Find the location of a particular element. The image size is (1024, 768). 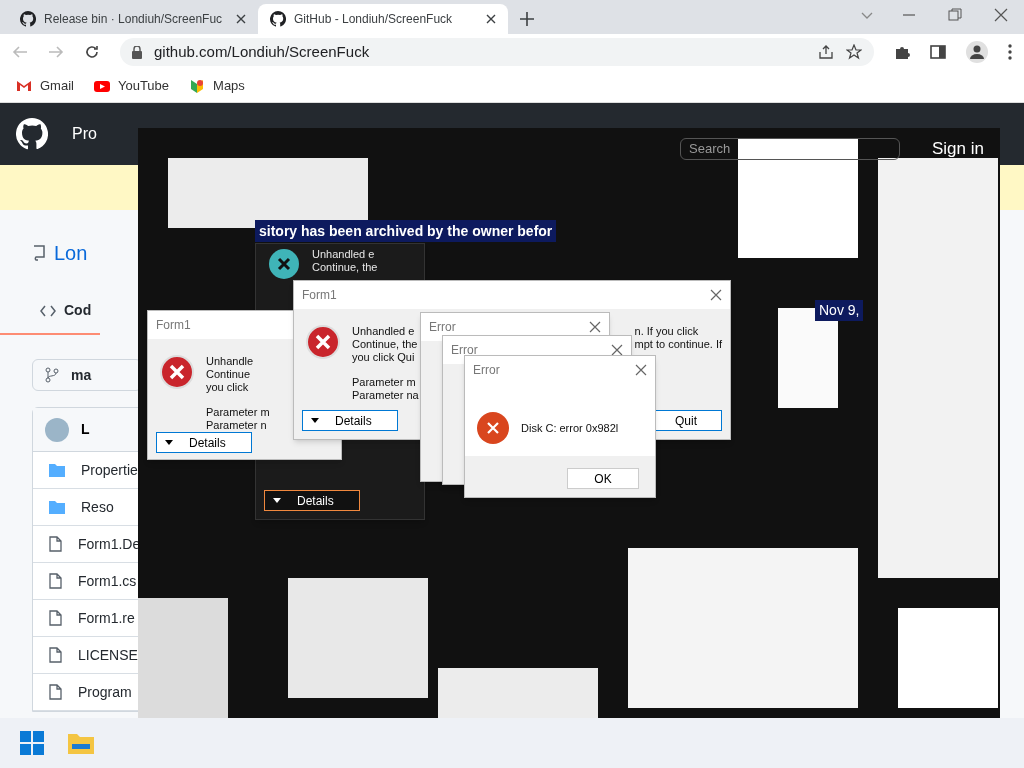

error-message: Disk C: error 0x982l is located at coordinates (570, 428).